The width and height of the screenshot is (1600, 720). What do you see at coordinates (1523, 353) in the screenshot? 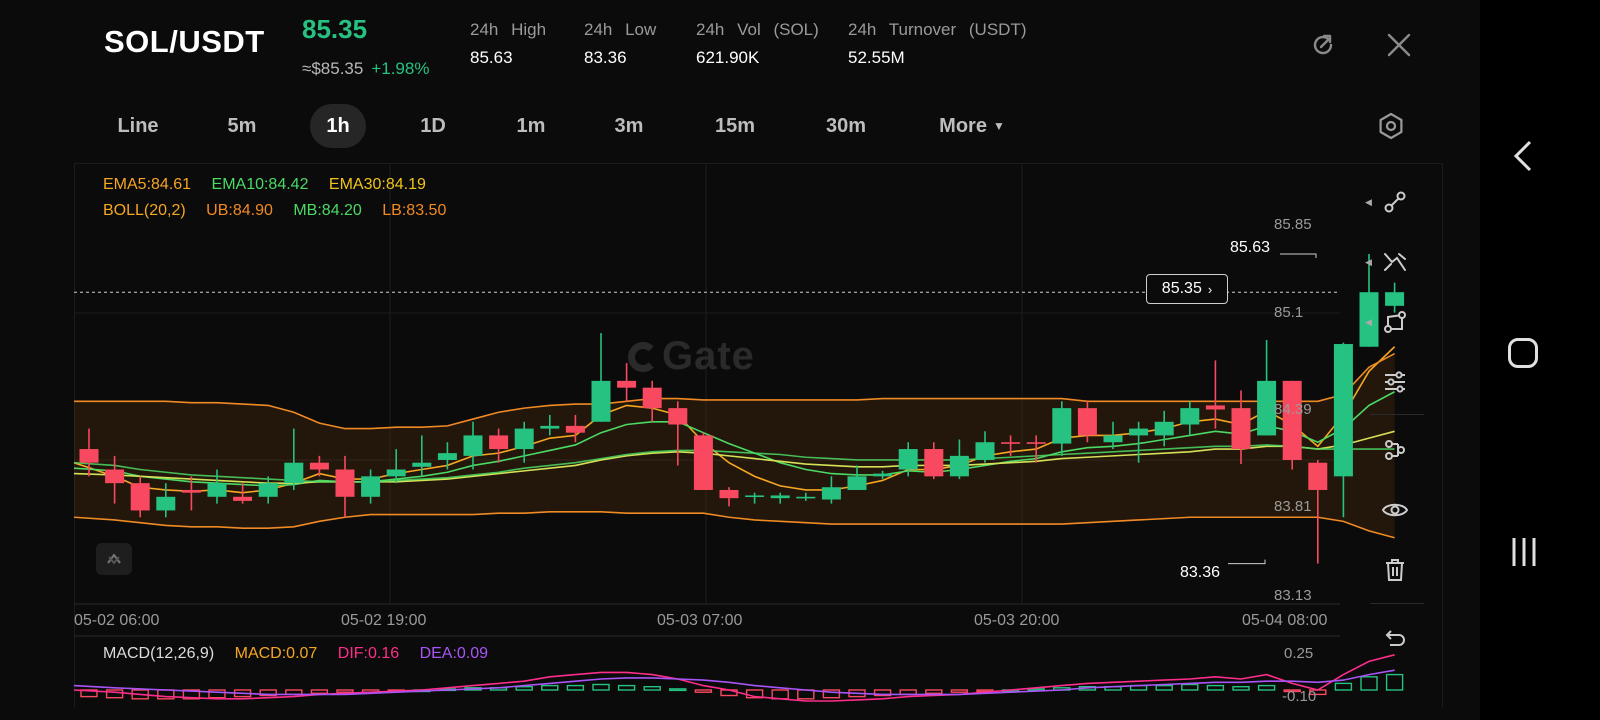
I see `home-nav-icon` at bounding box center [1523, 353].